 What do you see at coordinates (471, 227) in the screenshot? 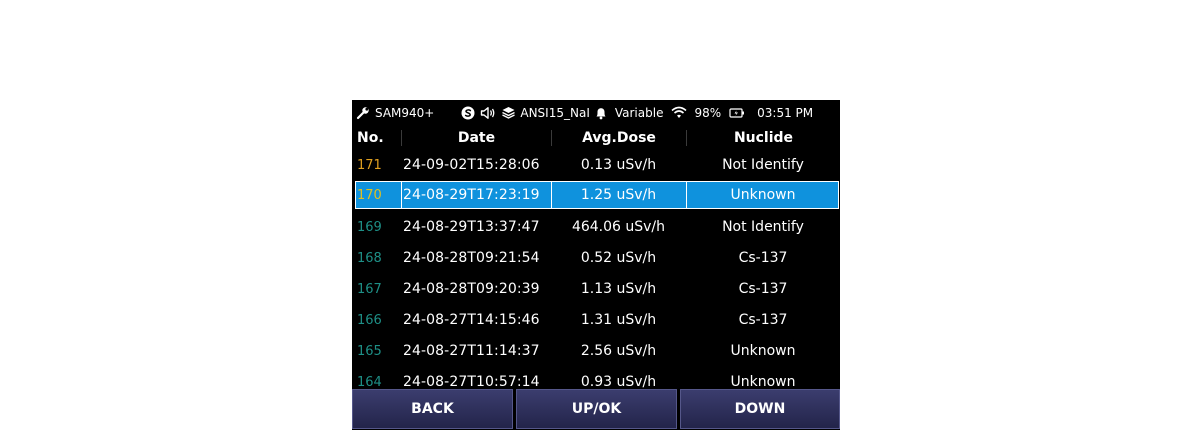
I see `row-date: 24-08-29T13:37:47` at bounding box center [471, 227].